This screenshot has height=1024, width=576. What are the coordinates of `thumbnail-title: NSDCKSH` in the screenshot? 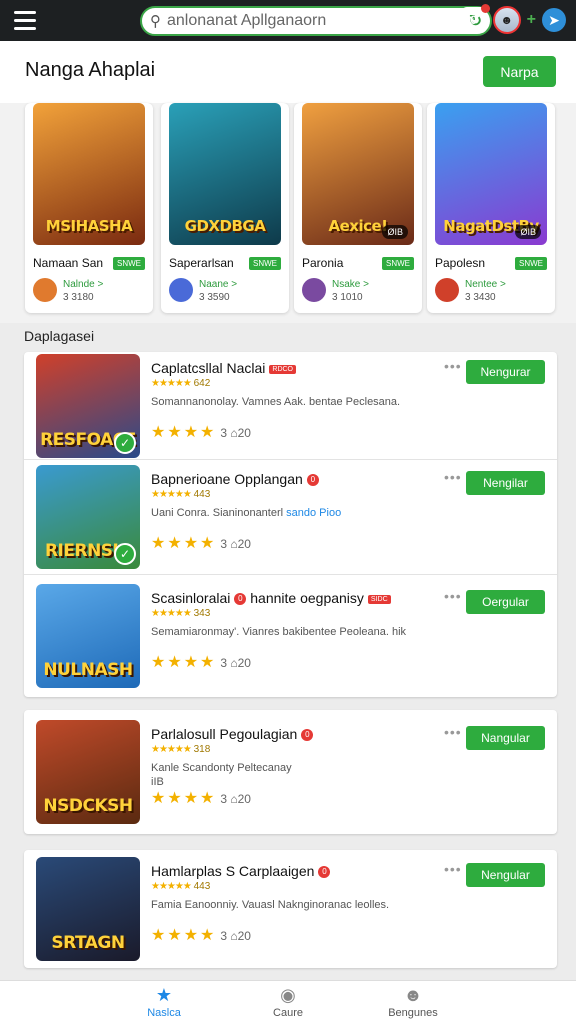 It's located at (88, 806).